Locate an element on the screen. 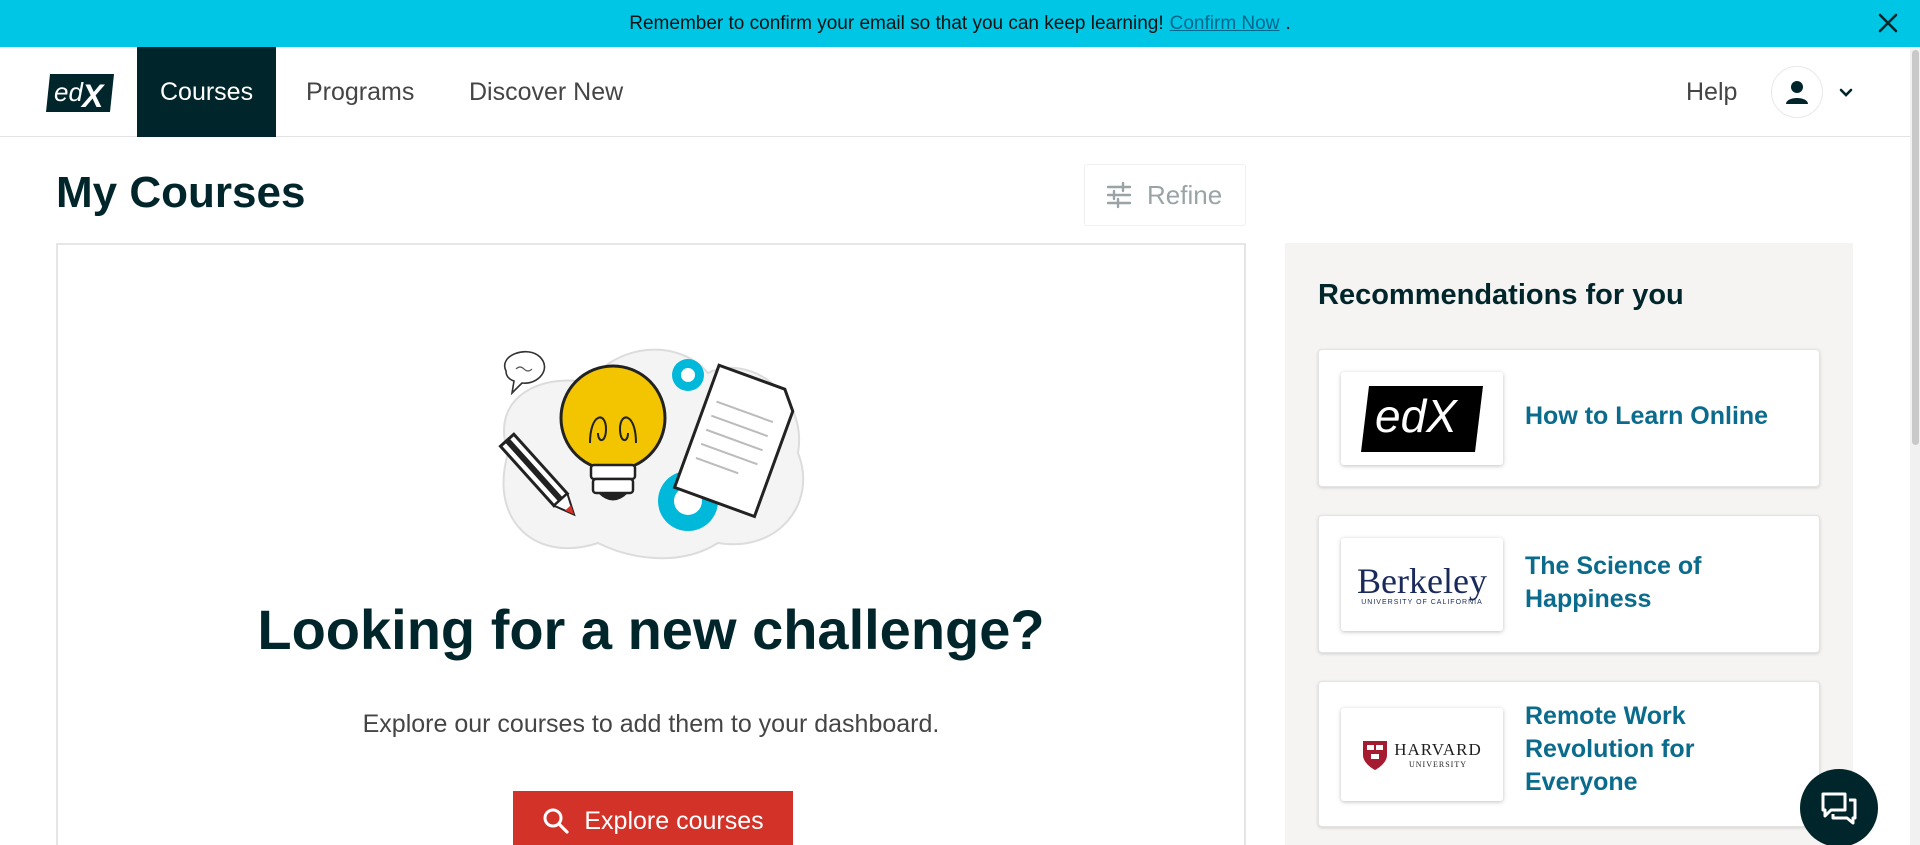  chat-icon is located at coordinates (1839, 808).